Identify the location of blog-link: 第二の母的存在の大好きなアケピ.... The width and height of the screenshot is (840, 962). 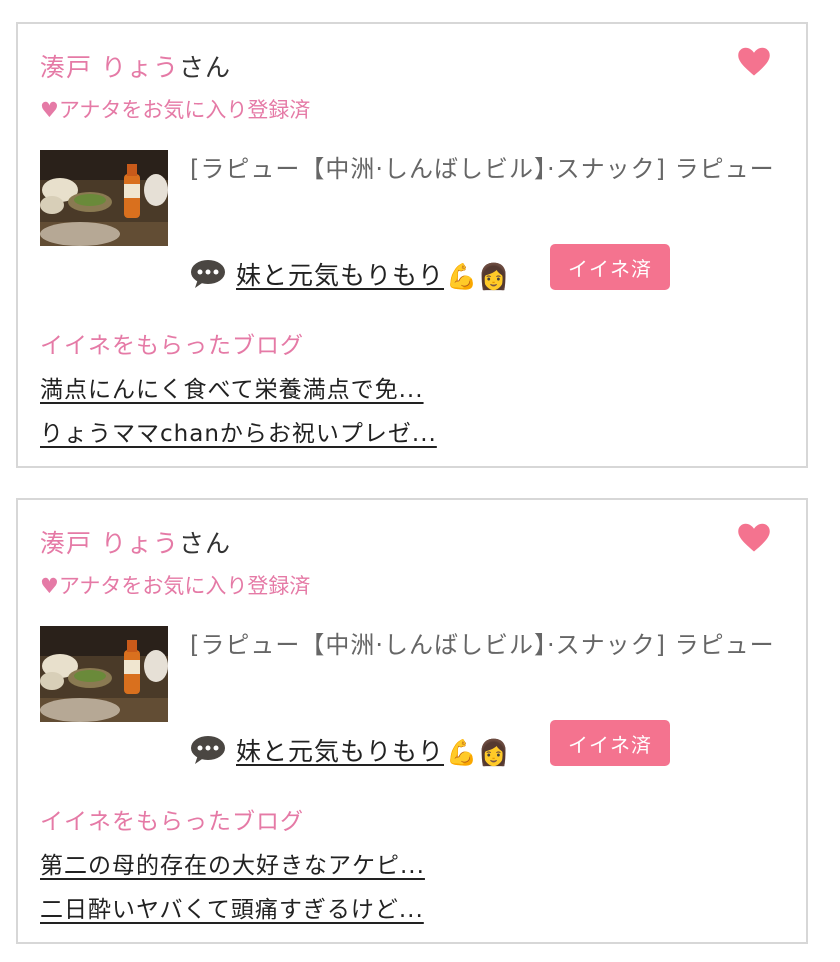
(232, 863).